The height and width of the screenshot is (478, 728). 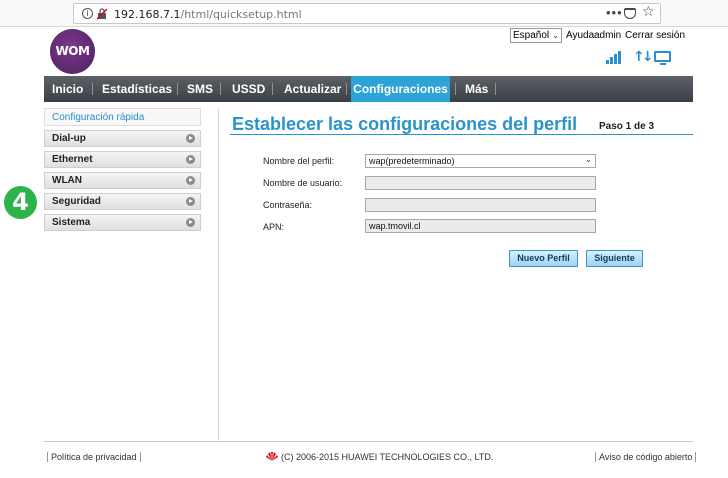 What do you see at coordinates (87, 13) in the screenshot?
I see `info-icon: i` at bounding box center [87, 13].